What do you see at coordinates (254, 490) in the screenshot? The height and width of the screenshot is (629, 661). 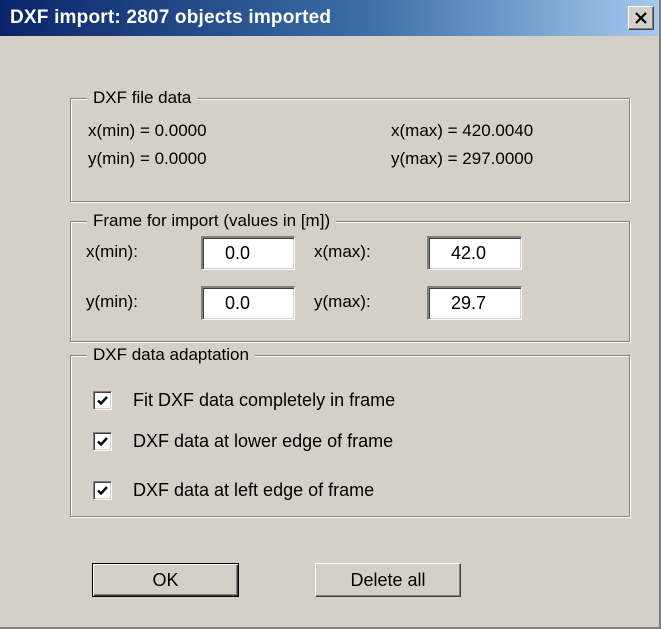 I see `left-edge-label: DXF data at left edge of frame` at bounding box center [254, 490].